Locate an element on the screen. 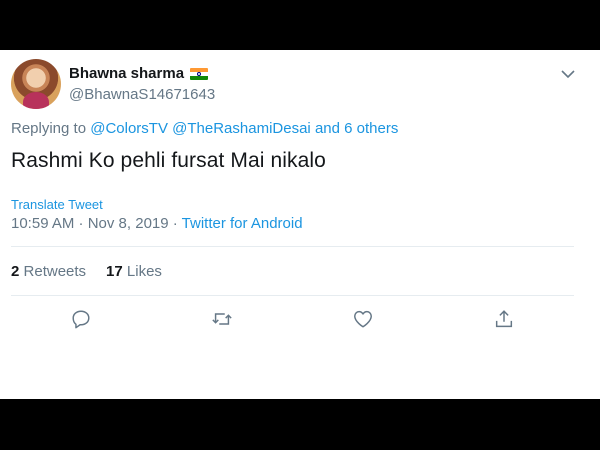 This screenshot has width=600, height=450. retweet-button is located at coordinates (223, 320).